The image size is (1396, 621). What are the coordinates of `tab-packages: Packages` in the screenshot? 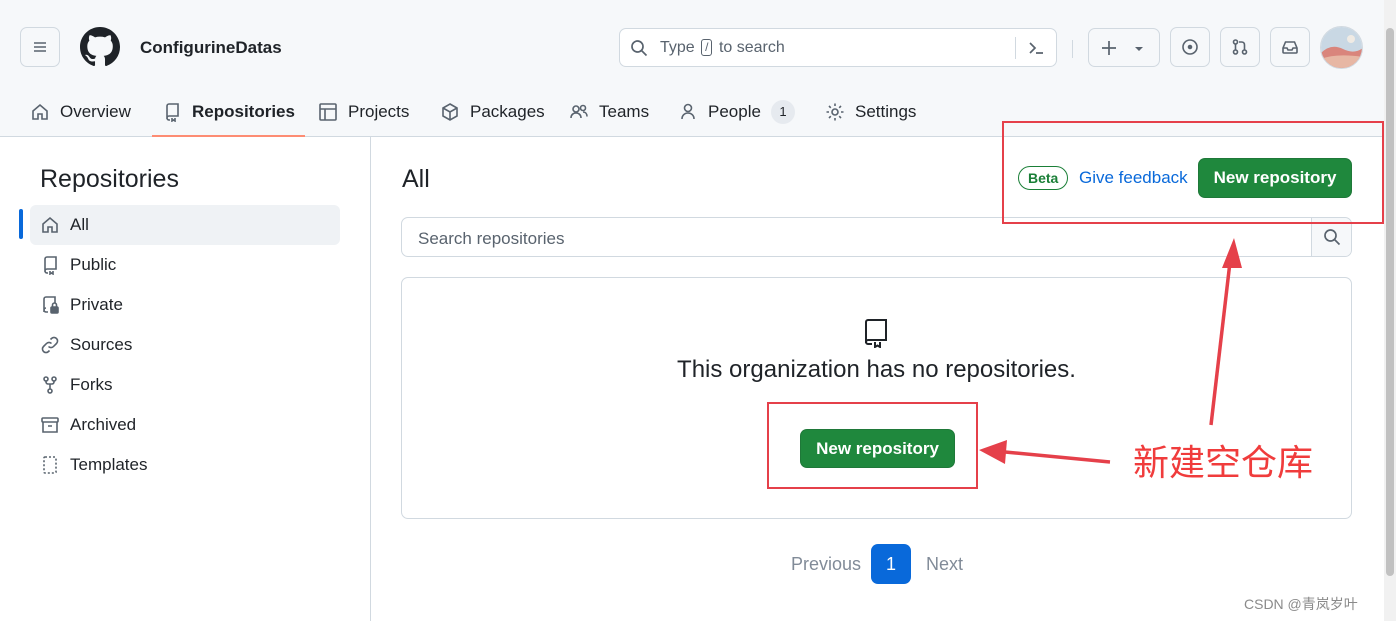 It's located at (492, 112).